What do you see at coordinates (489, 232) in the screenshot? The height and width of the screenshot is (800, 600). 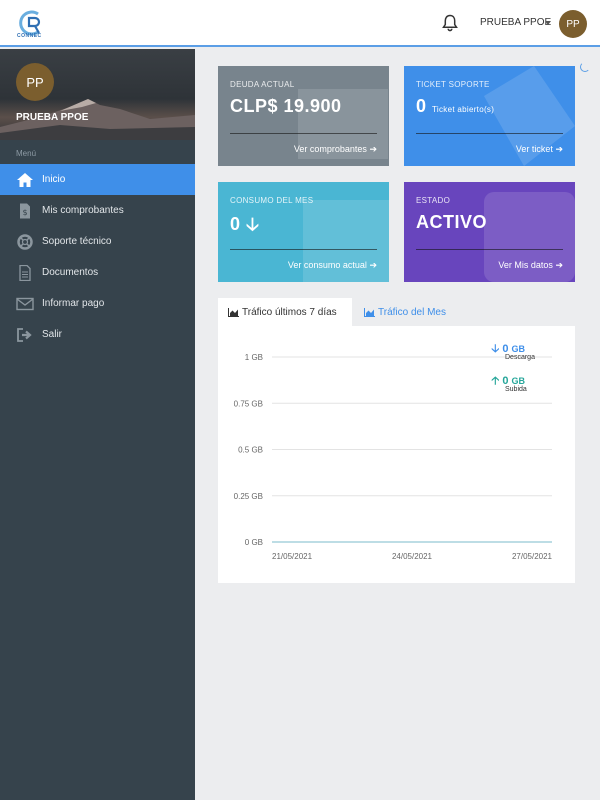 I see `status-card: ESTADO ACTIVO Ver Mis datos ➔` at bounding box center [489, 232].